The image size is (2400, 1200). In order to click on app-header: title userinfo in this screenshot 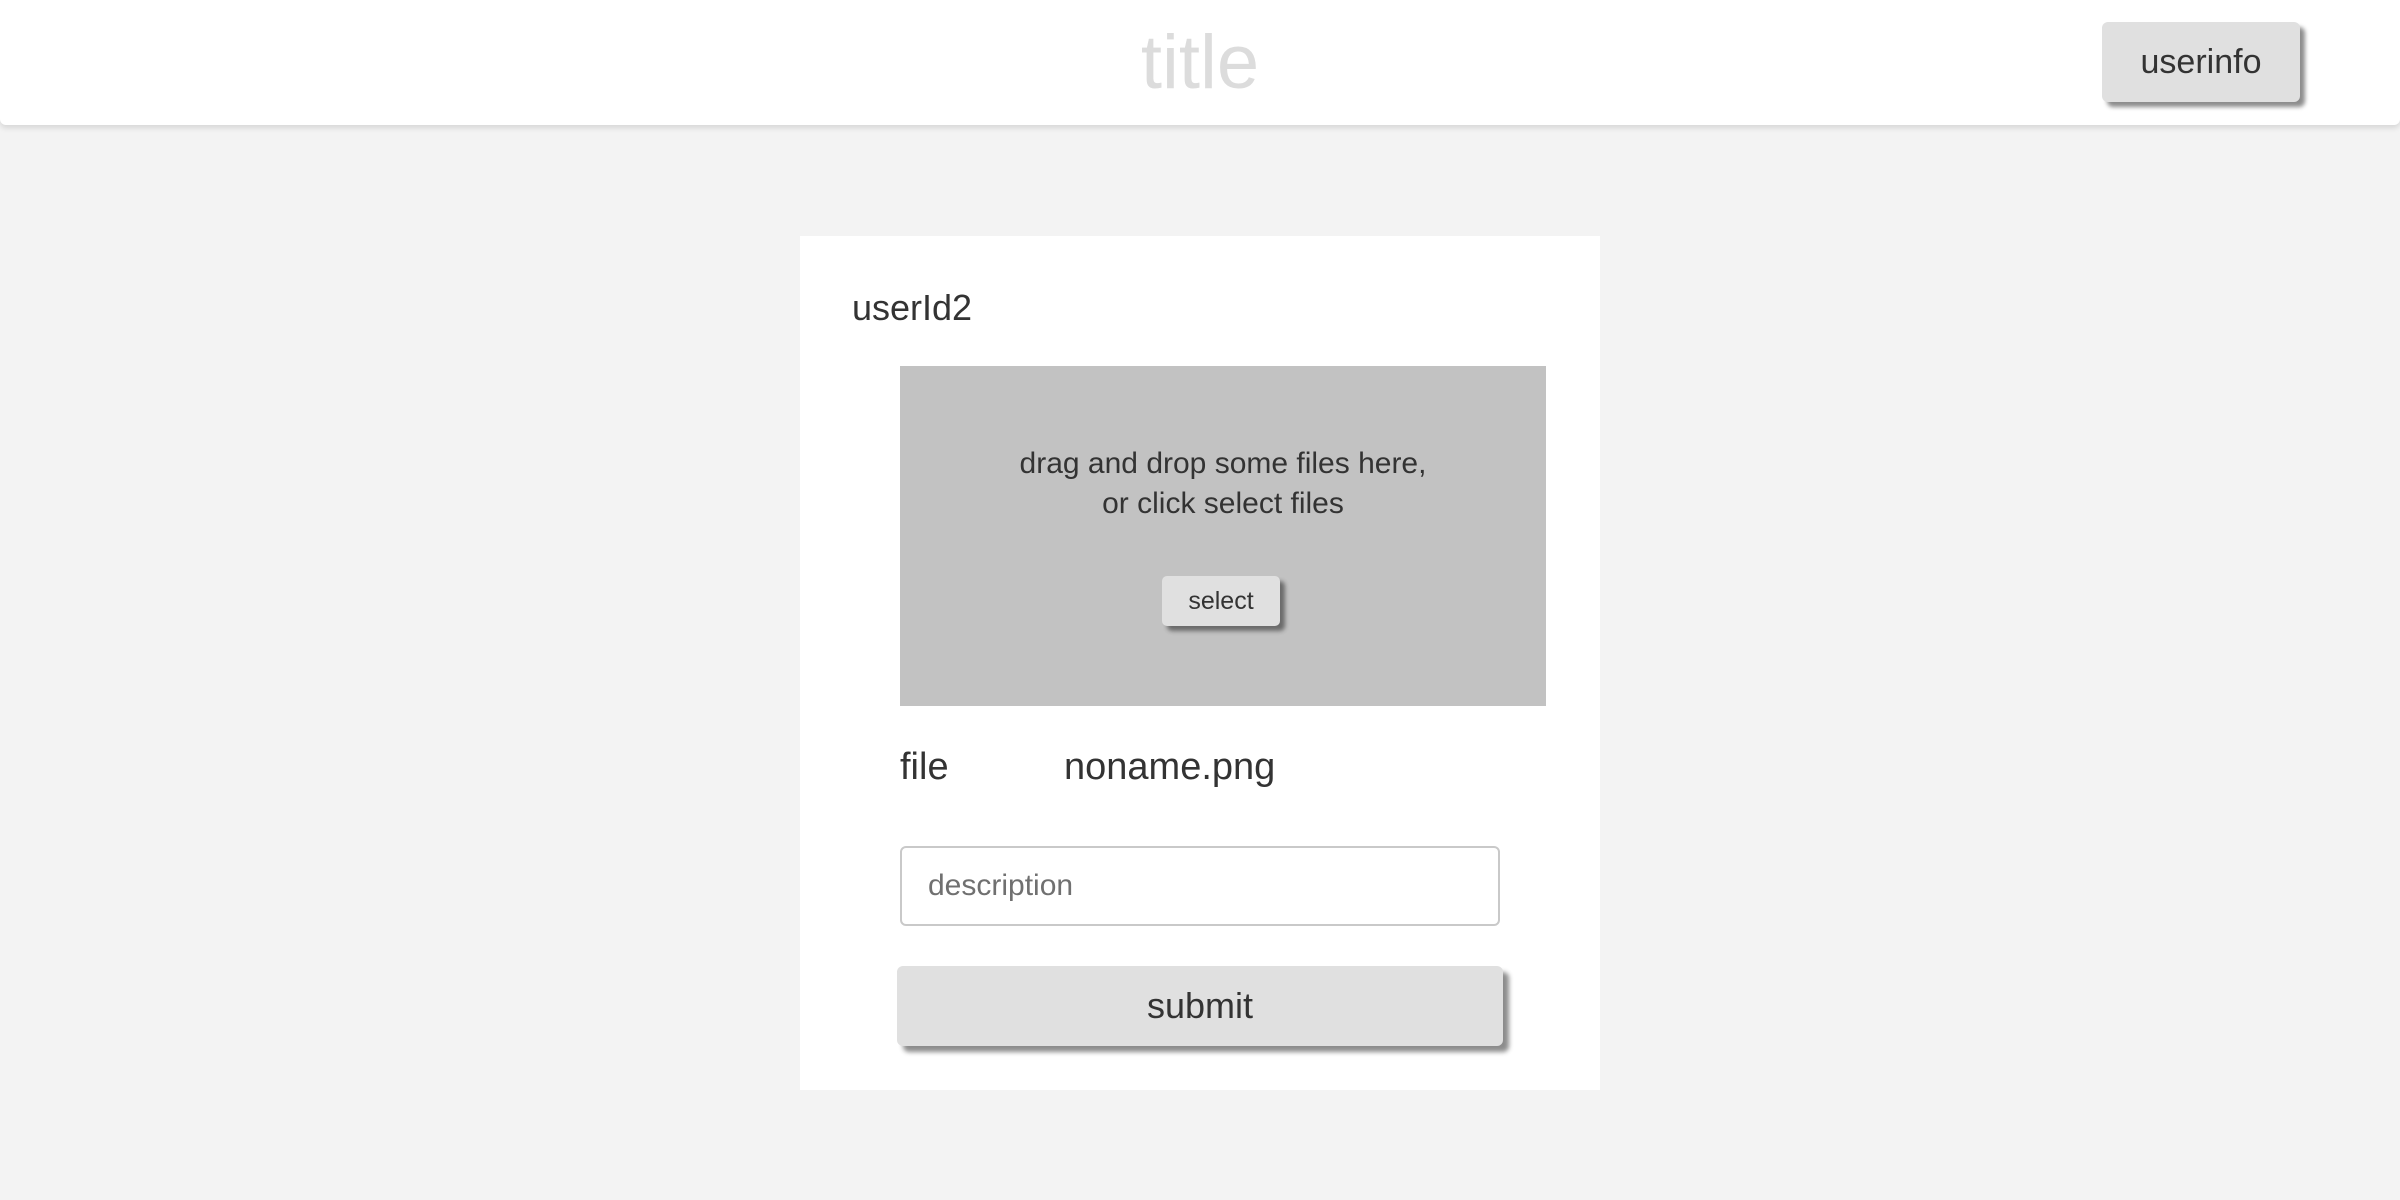, I will do `click(1200, 62)`.